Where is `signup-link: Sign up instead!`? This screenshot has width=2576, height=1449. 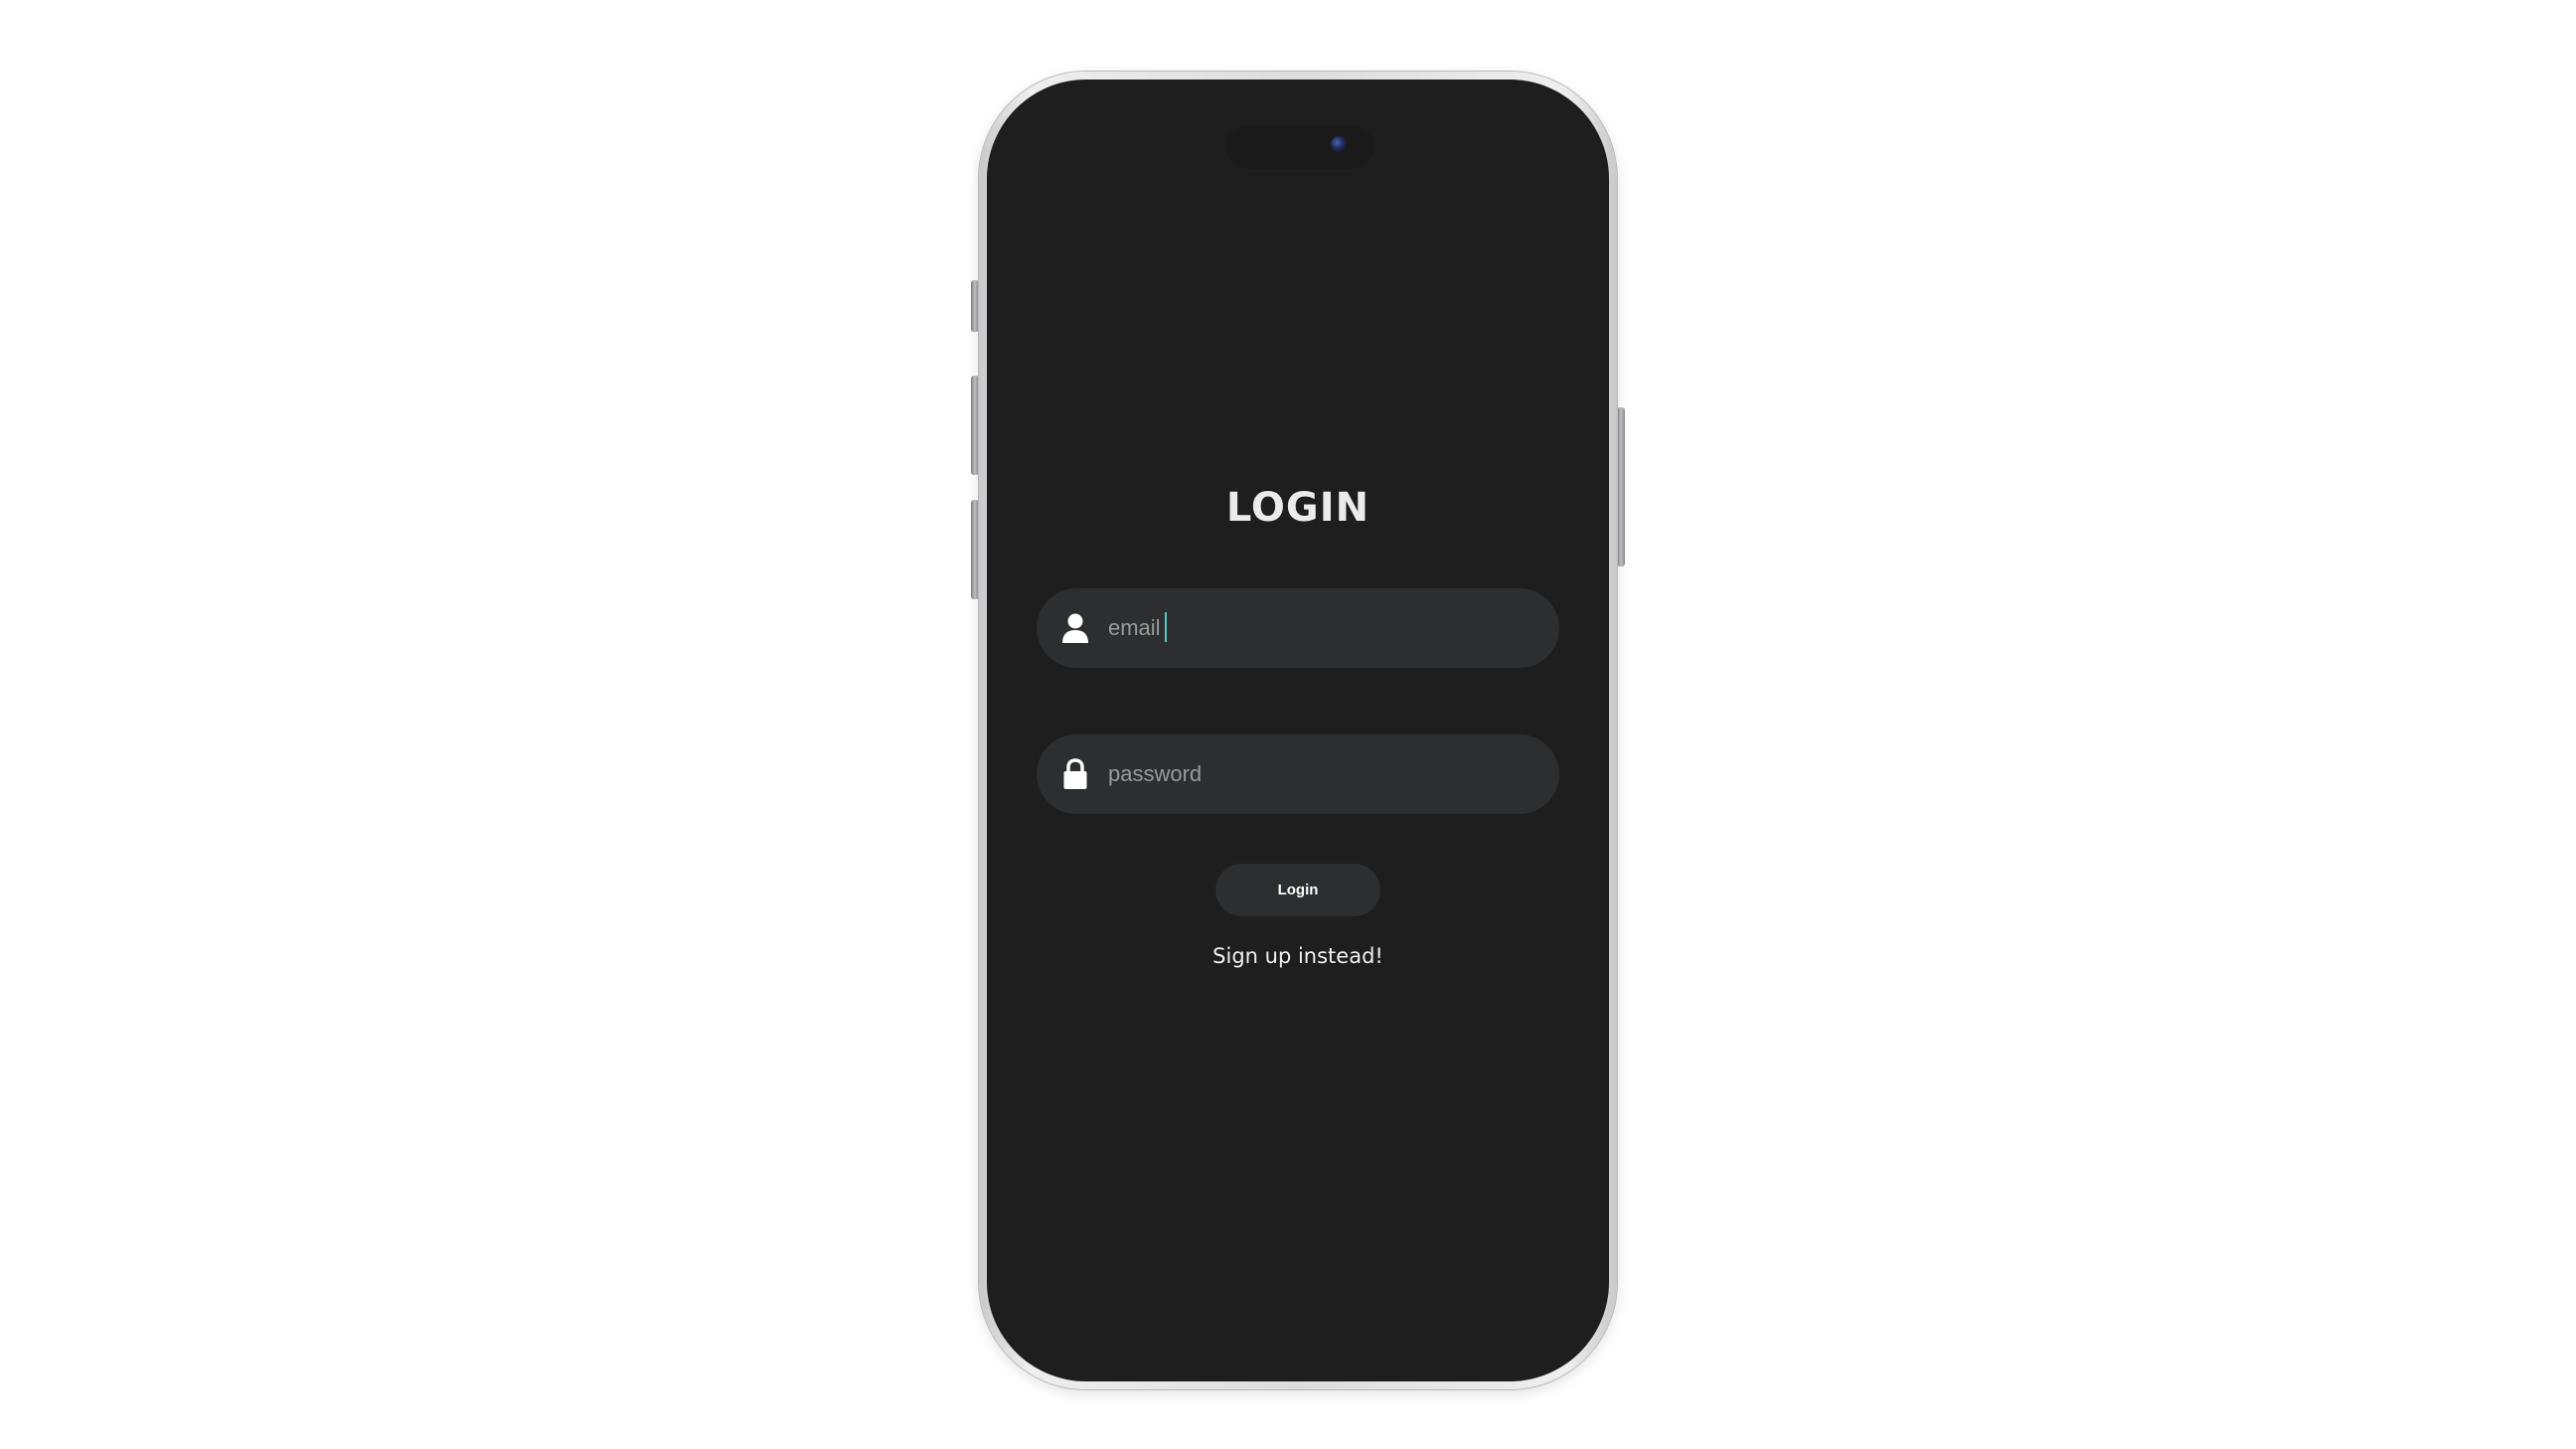
signup-link: Sign up instead! is located at coordinates (1298, 956).